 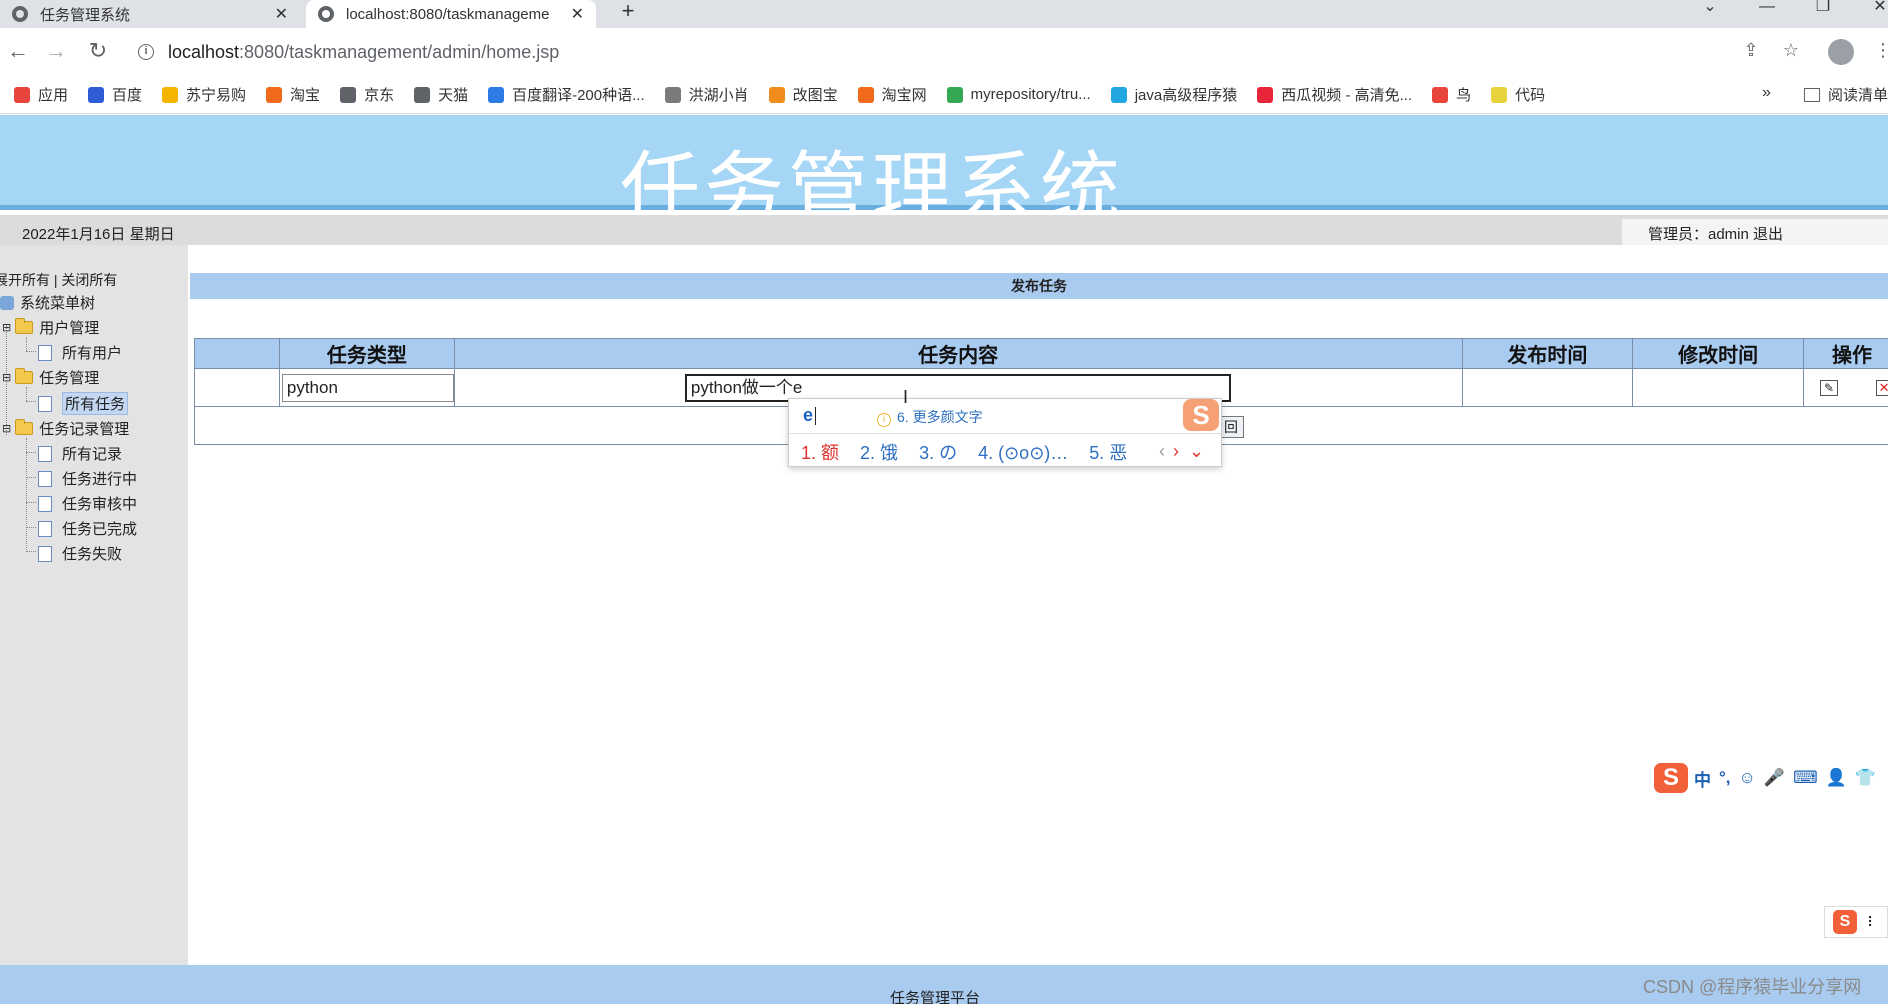 I want to click on reload-icon: ↻, so click(x=98, y=52).